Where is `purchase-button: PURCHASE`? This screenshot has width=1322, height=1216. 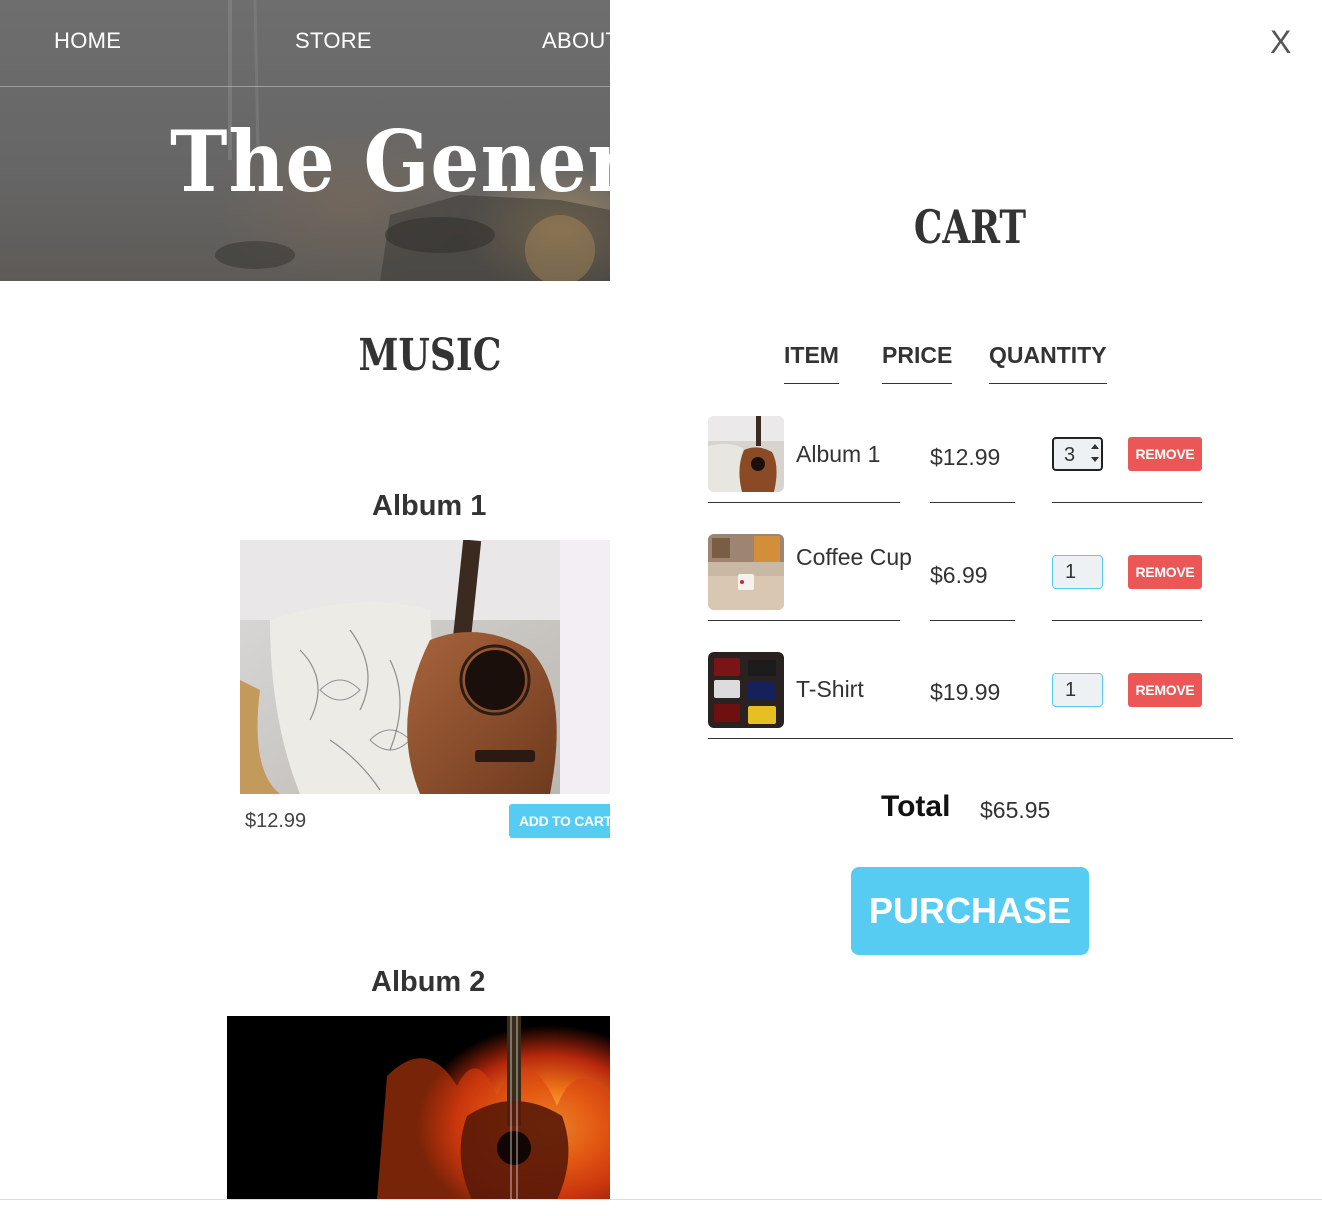 purchase-button: PURCHASE is located at coordinates (970, 911).